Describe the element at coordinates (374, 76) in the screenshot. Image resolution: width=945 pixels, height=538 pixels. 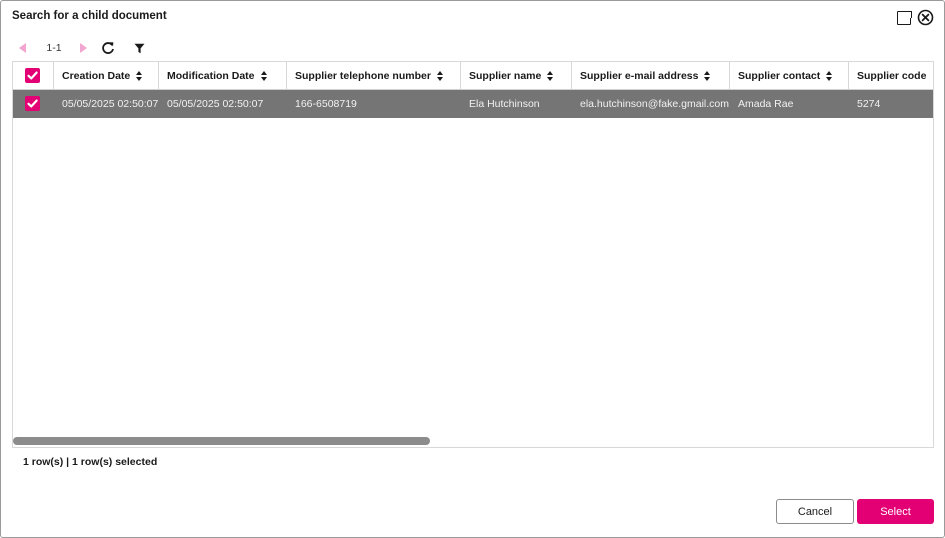
I see `column-header-supplier-telephone: Supplier telephone number` at that location.